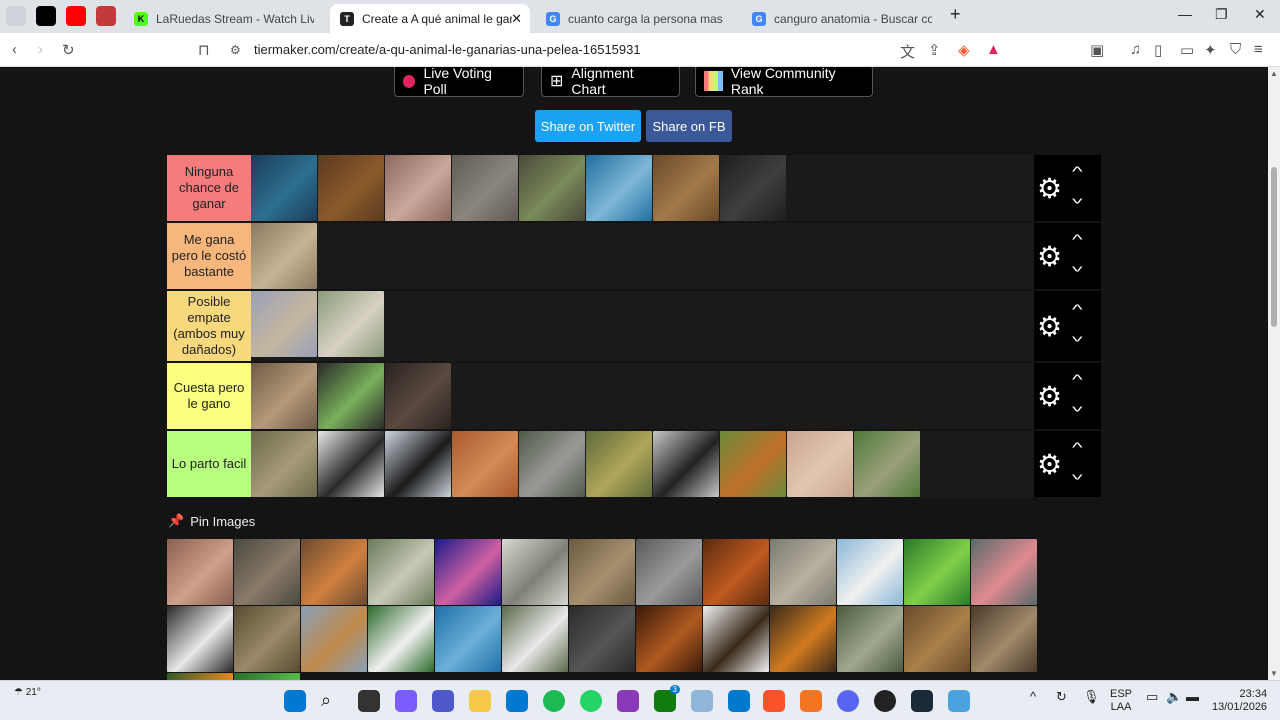  What do you see at coordinates (209, 464) in the screenshot?
I see `tier-label: Lo parto facil` at bounding box center [209, 464].